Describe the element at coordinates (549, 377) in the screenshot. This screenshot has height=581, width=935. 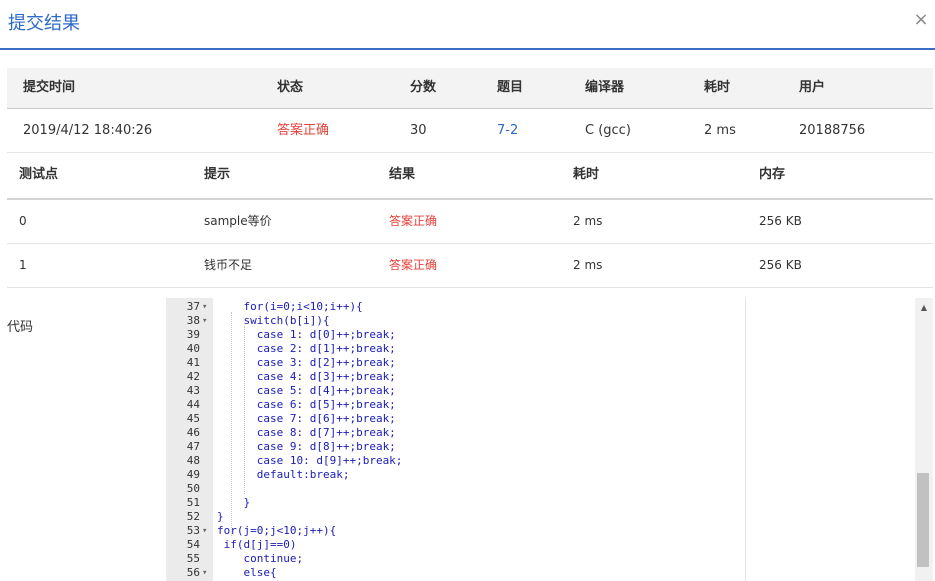
I see `code-line: 42 case 4: d[3]++;break;` at that location.